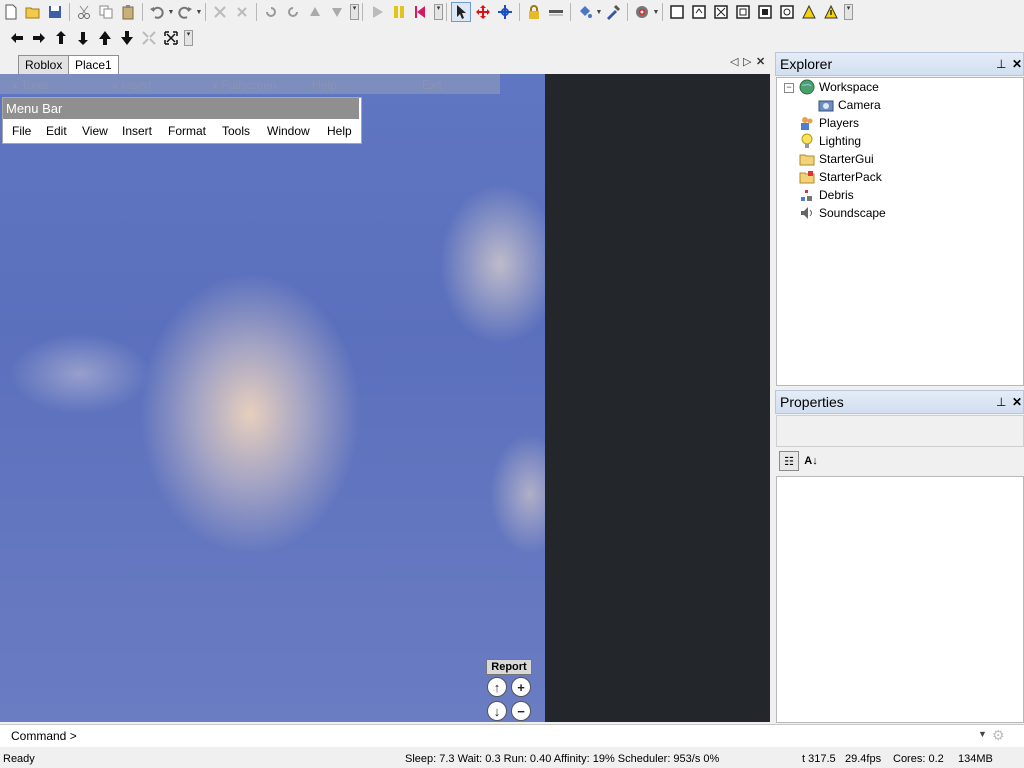 The width and height of the screenshot is (1024, 768). What do you see at coordinates (461, 12) in the screenshot?
I see `select-icon` at bounding box center [461, 12].